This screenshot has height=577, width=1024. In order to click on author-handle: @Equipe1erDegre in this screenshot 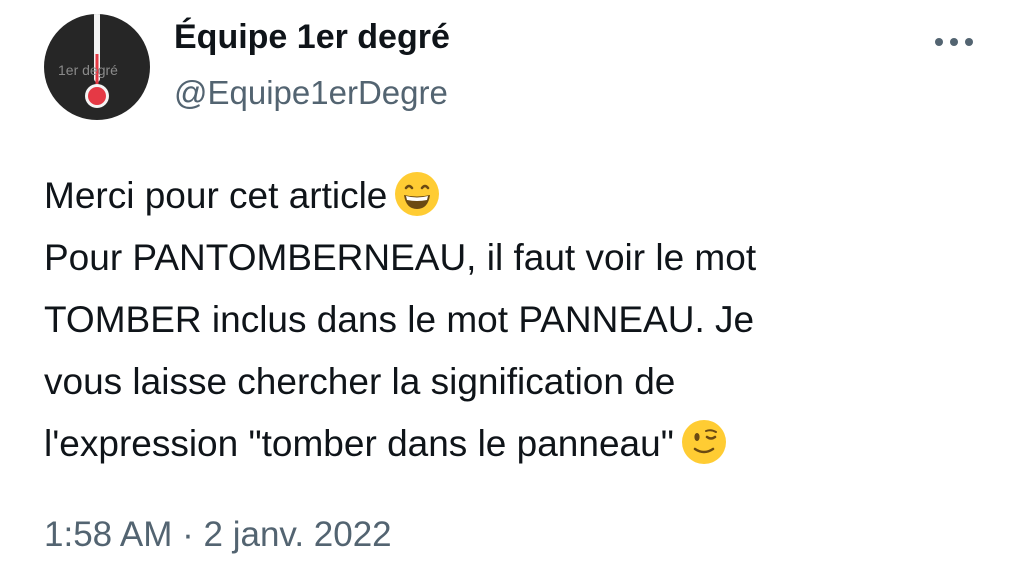, I will do `click(311, 93)`.